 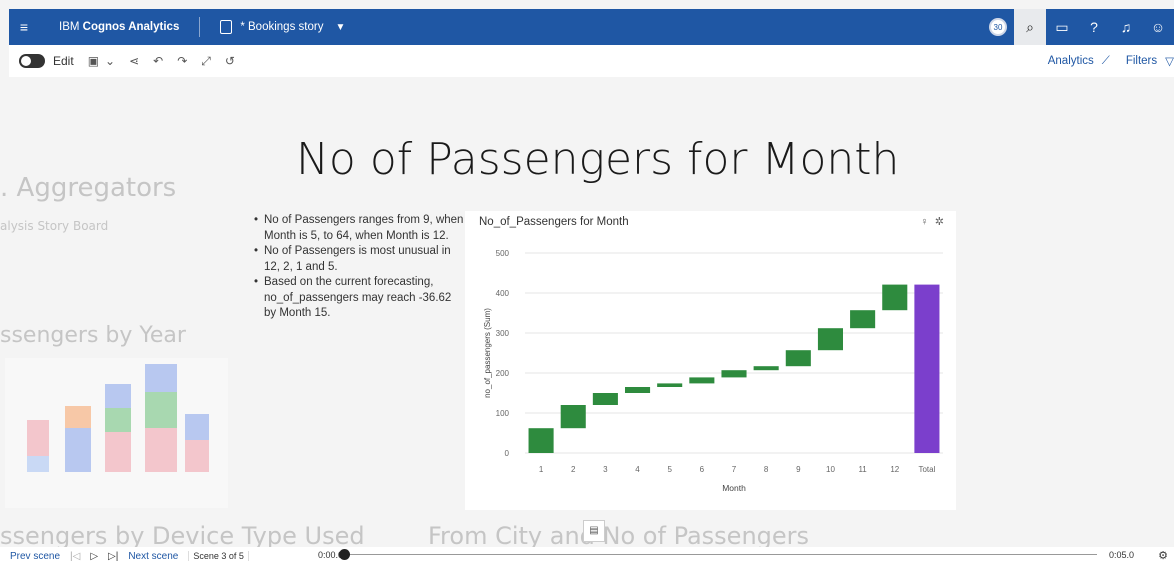 What do you see at coordinates (200, 27) in the screenshot?
I see `divider` at bounding box center [200, 27].